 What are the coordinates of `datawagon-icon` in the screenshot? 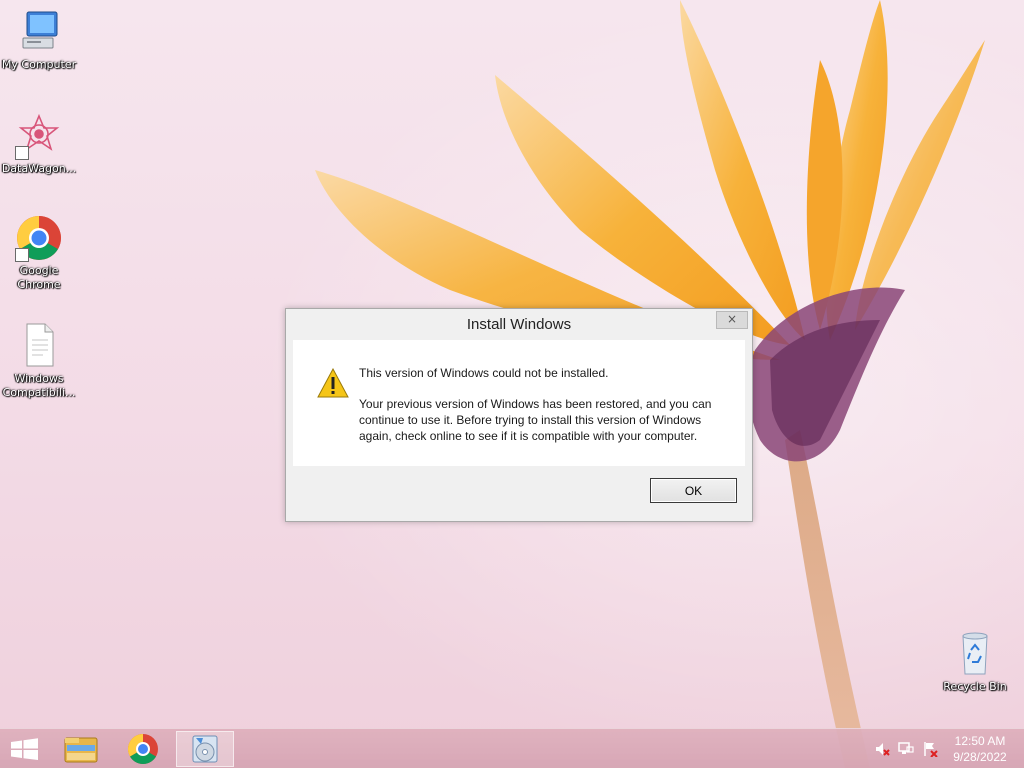 It's located at (39, 136).